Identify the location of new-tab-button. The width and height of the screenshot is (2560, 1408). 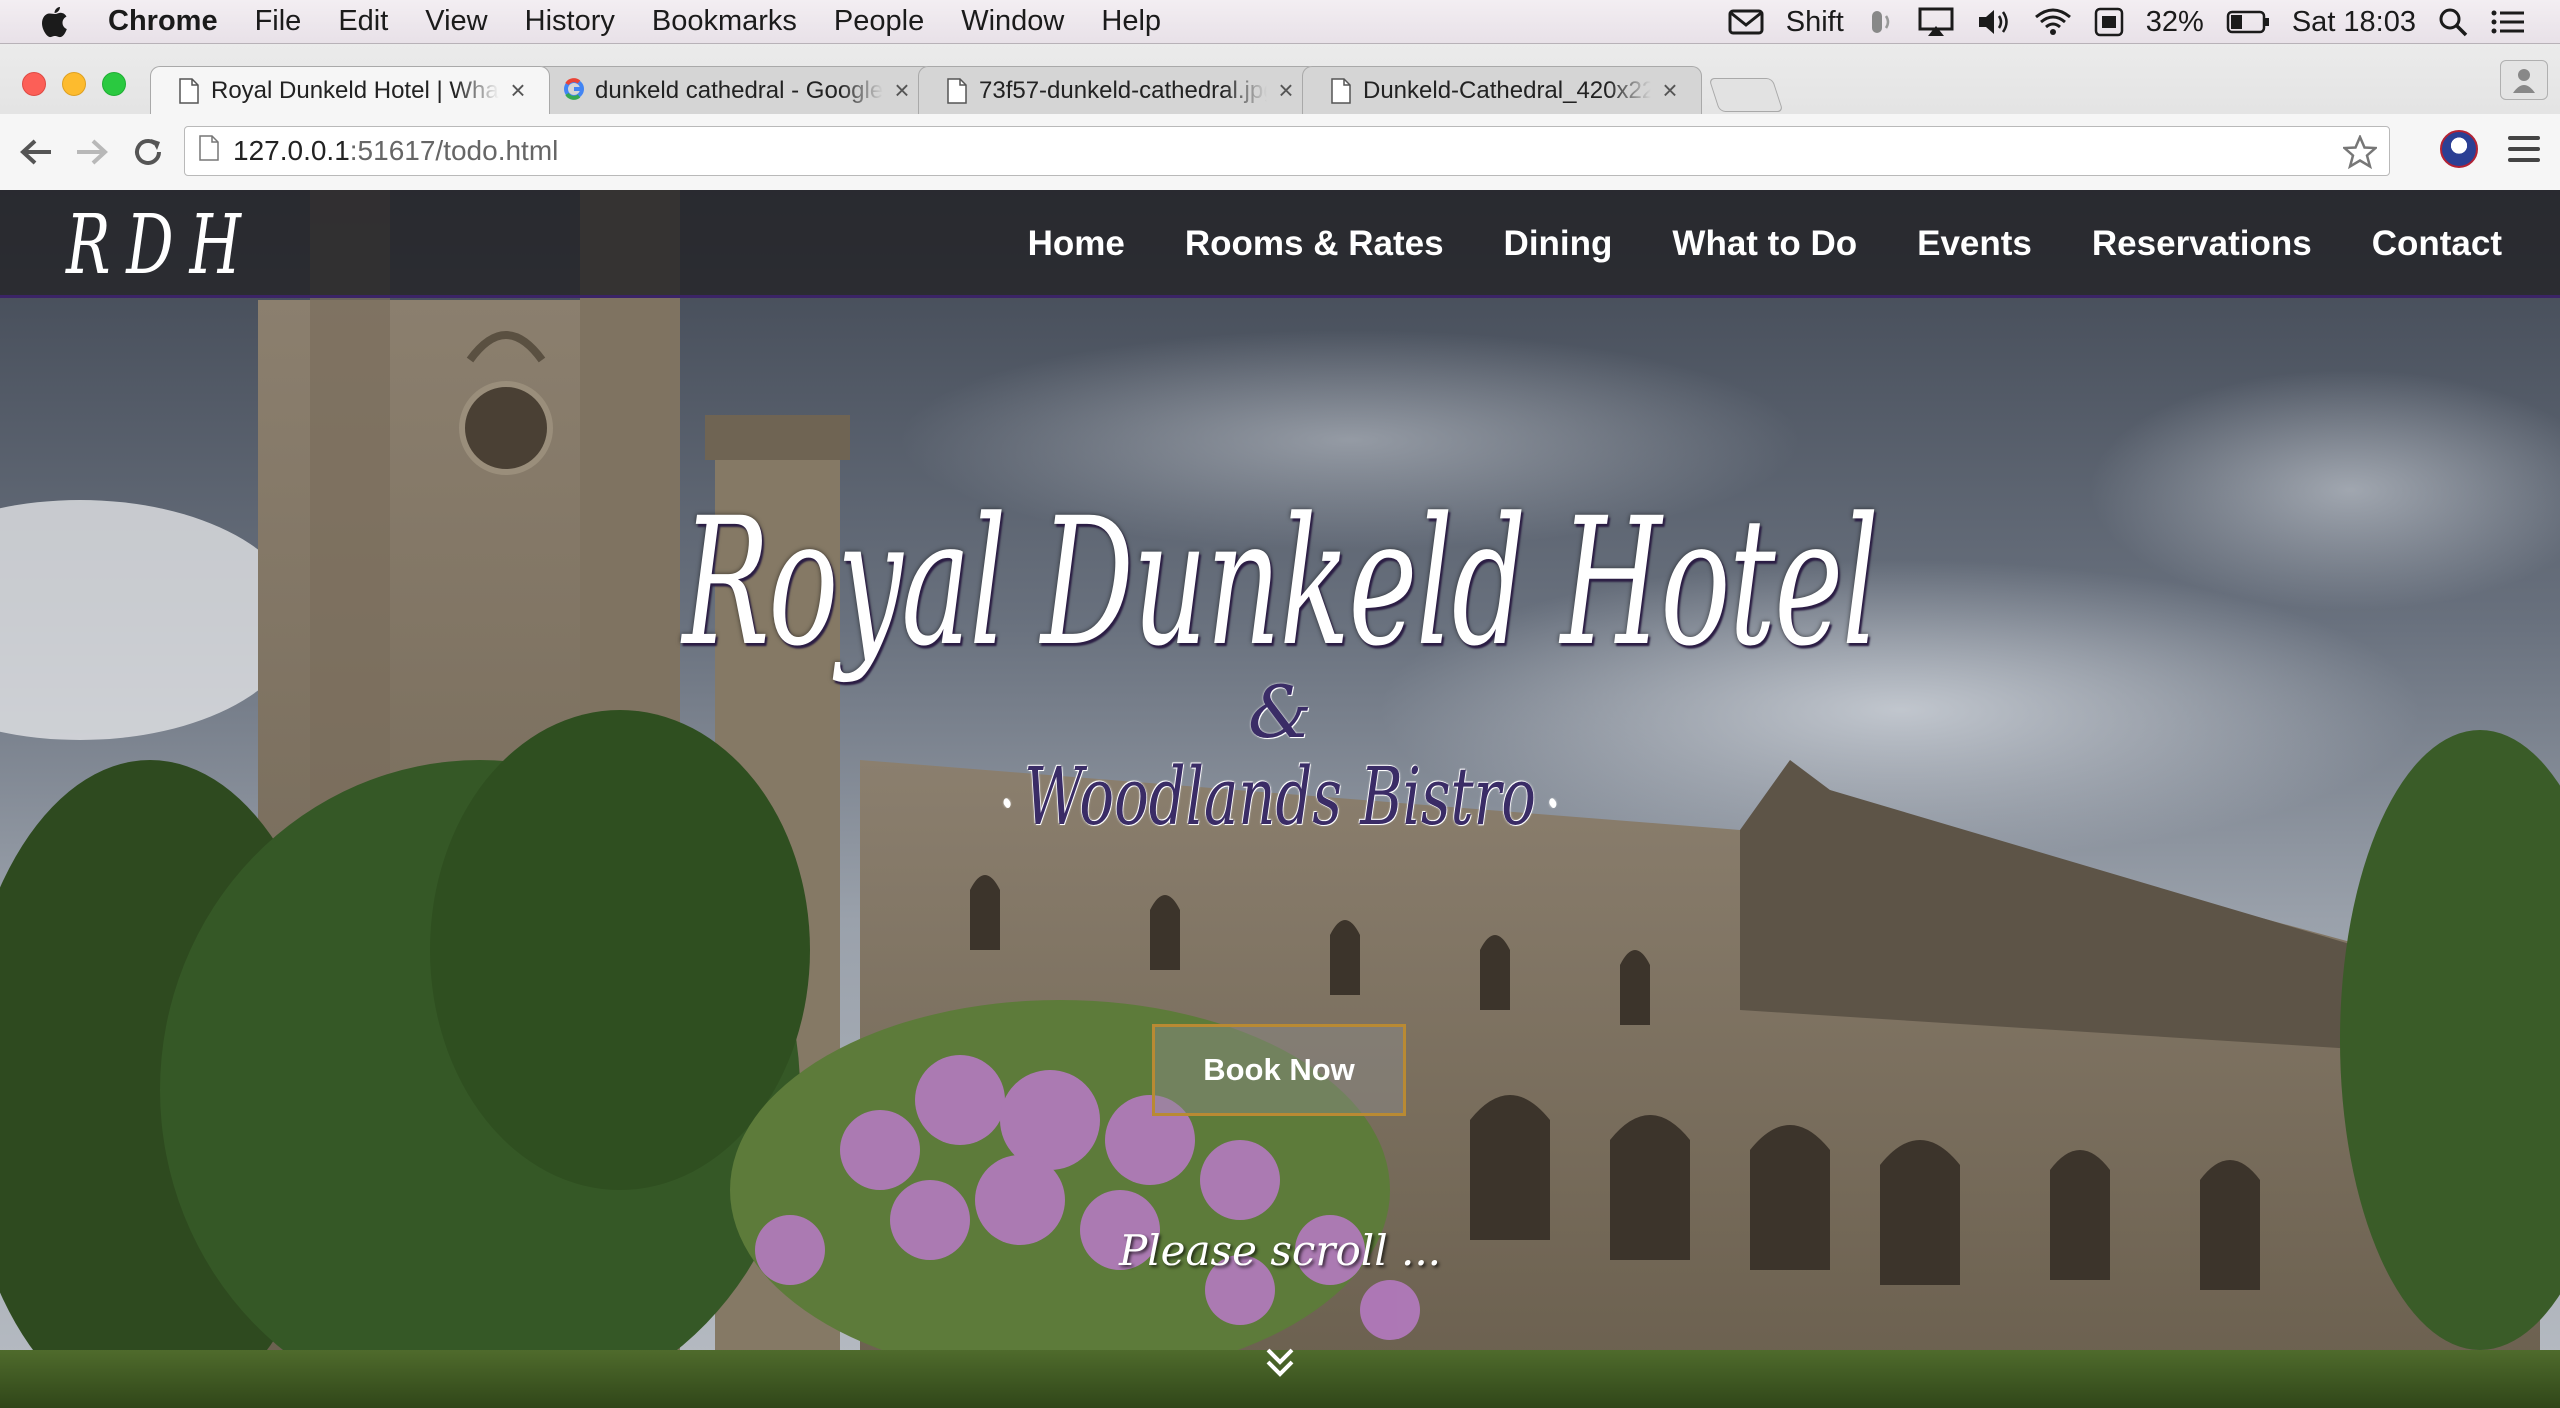
(1746, 95).